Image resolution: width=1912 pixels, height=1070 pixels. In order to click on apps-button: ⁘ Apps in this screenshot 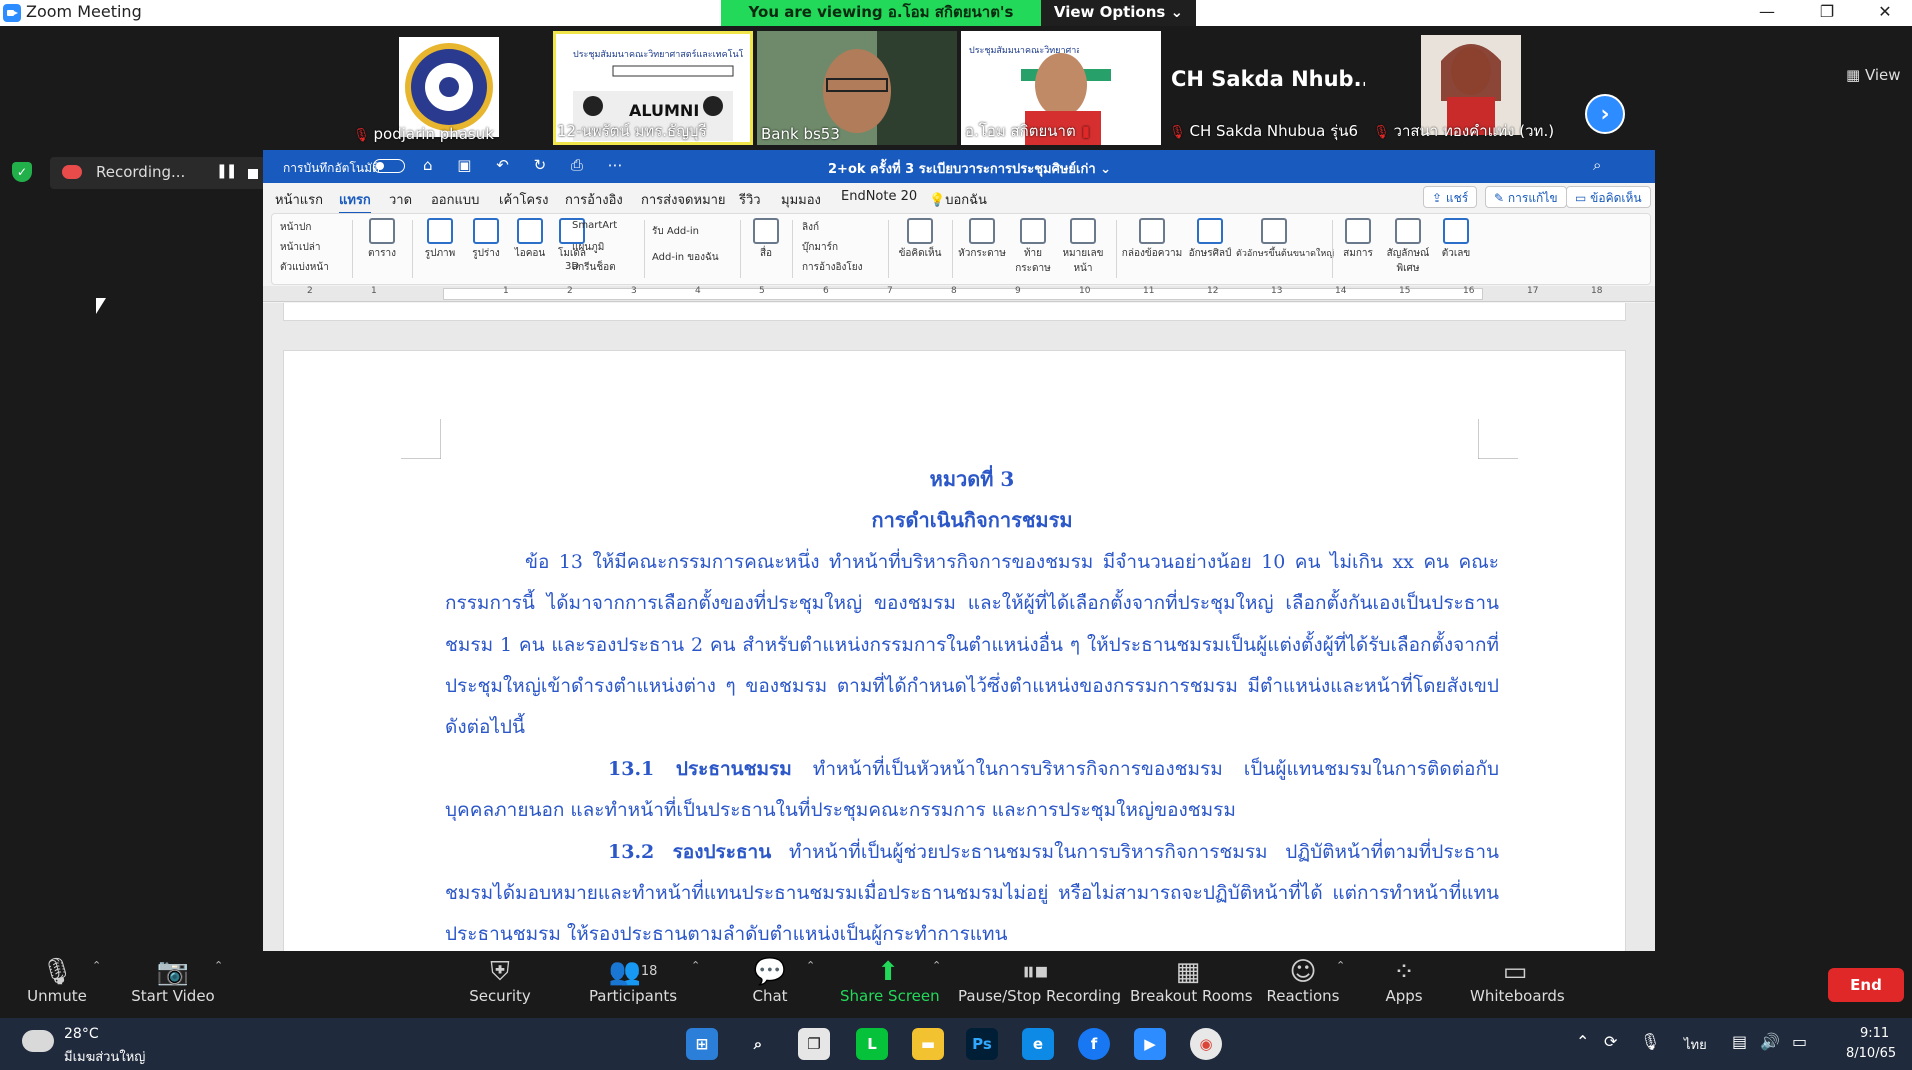, I will do `click(1404, 981)`.